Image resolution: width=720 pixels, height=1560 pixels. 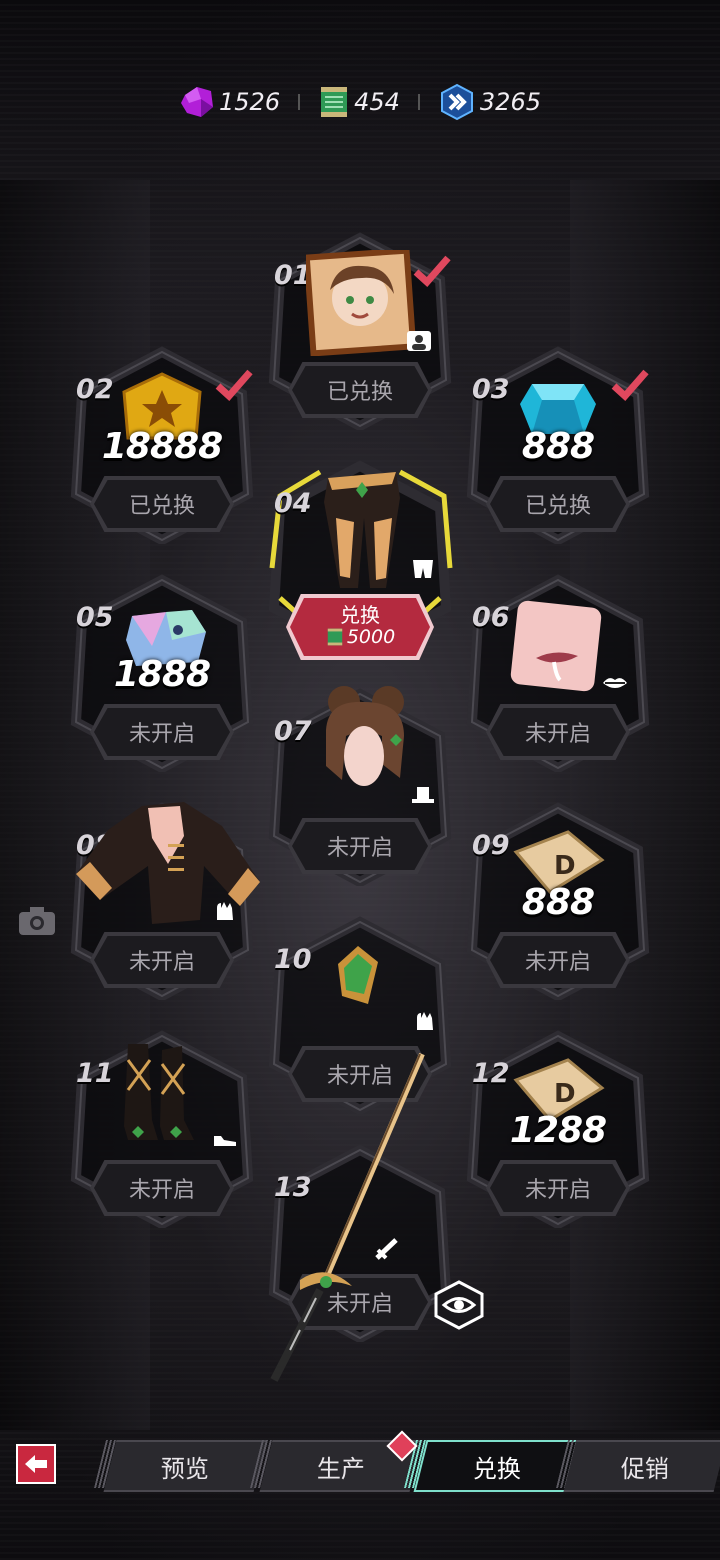 I want to click on exchange-slot-12: 12 D 1288 未开启, so click(x=558, y=1128).